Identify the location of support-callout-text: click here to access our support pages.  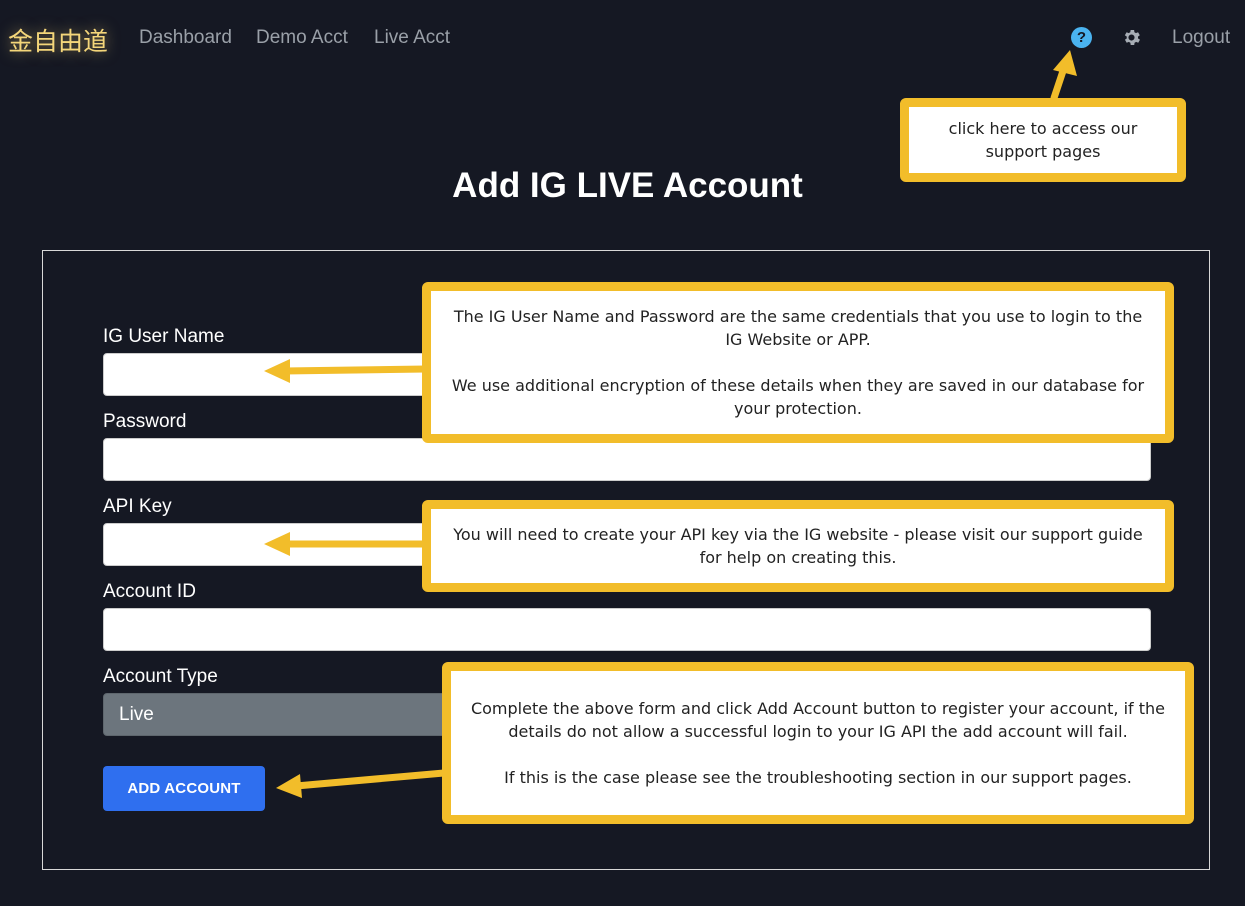
(1043, 140).